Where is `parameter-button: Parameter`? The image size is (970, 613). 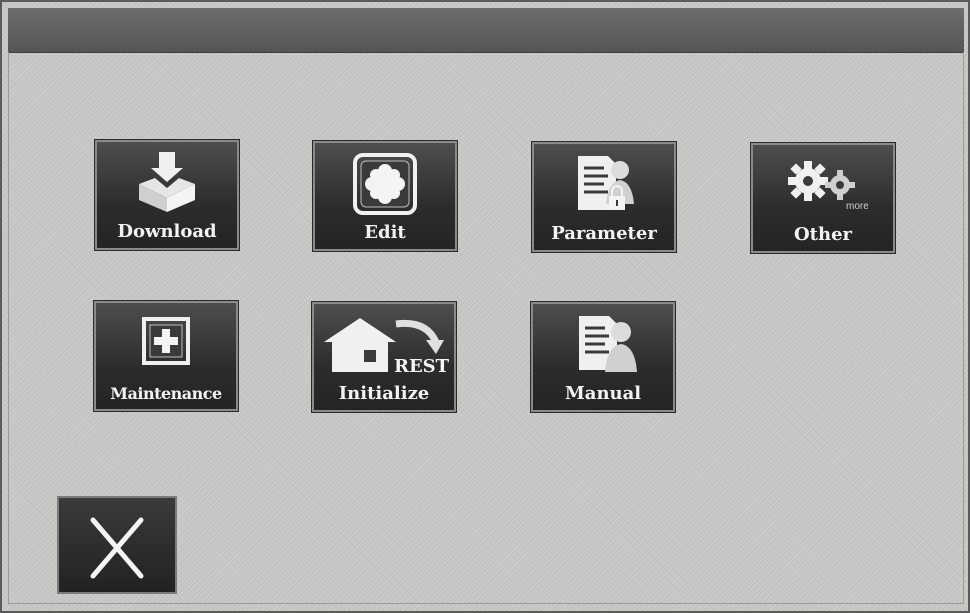
parameter-button: Parameter is located at coordinates (604, 197).